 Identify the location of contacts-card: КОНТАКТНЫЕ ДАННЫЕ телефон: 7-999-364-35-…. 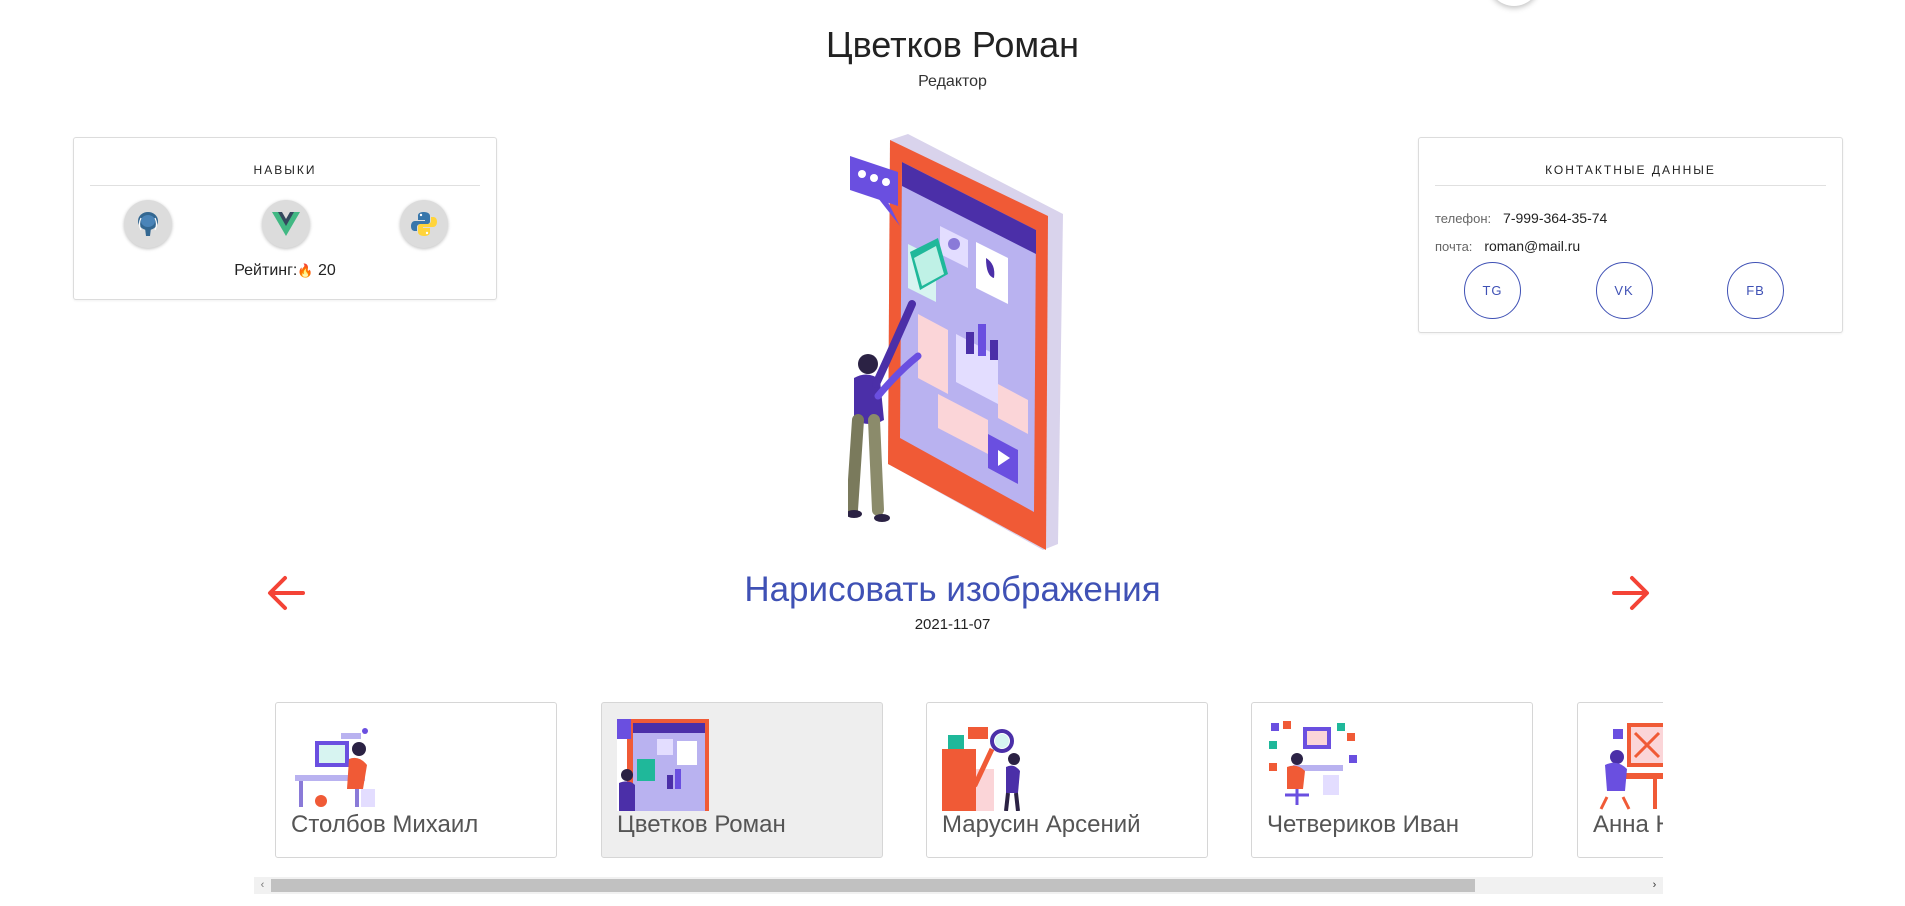
(1630, 235).